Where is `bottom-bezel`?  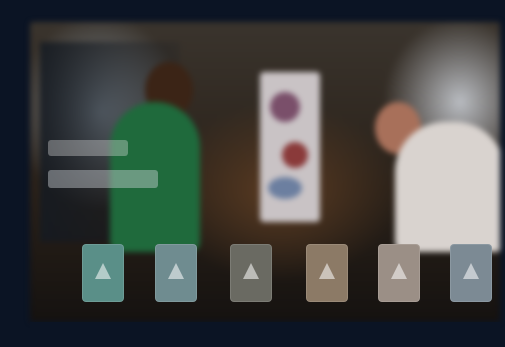 bottom-bezel is located at coordinates (265, 334).